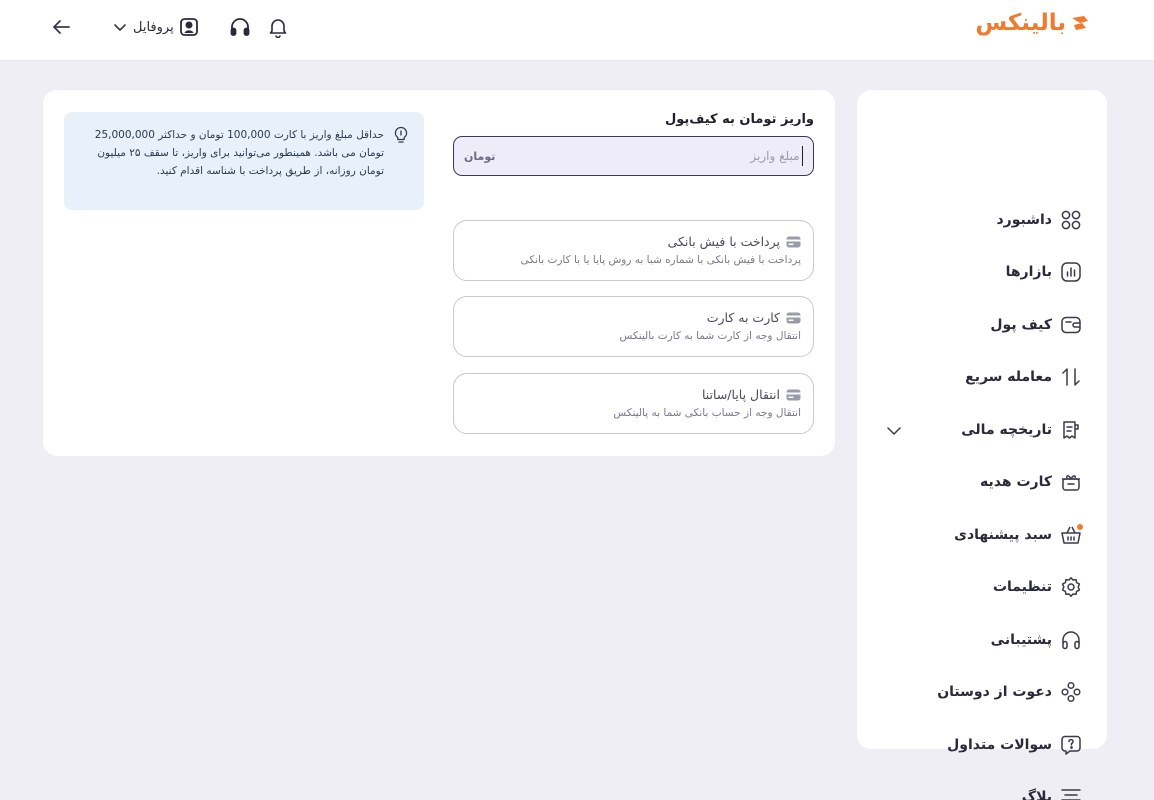 The width and height of the screenshot is (1154, 800). I want to click on method-header: انتقال پایا/ساتنا, so click(751, 394).